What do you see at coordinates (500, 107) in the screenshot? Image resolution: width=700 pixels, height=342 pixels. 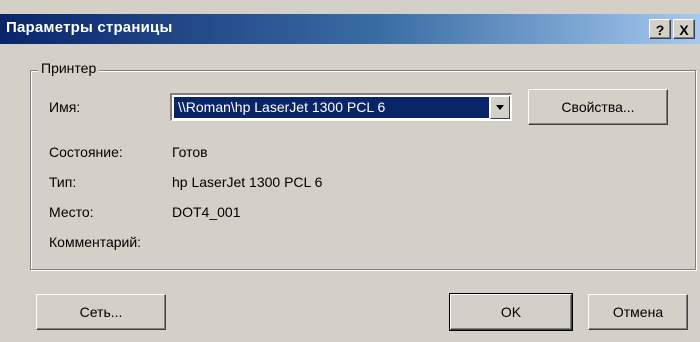 I see `chevron-down-icon` at bounding box center [500, 107].